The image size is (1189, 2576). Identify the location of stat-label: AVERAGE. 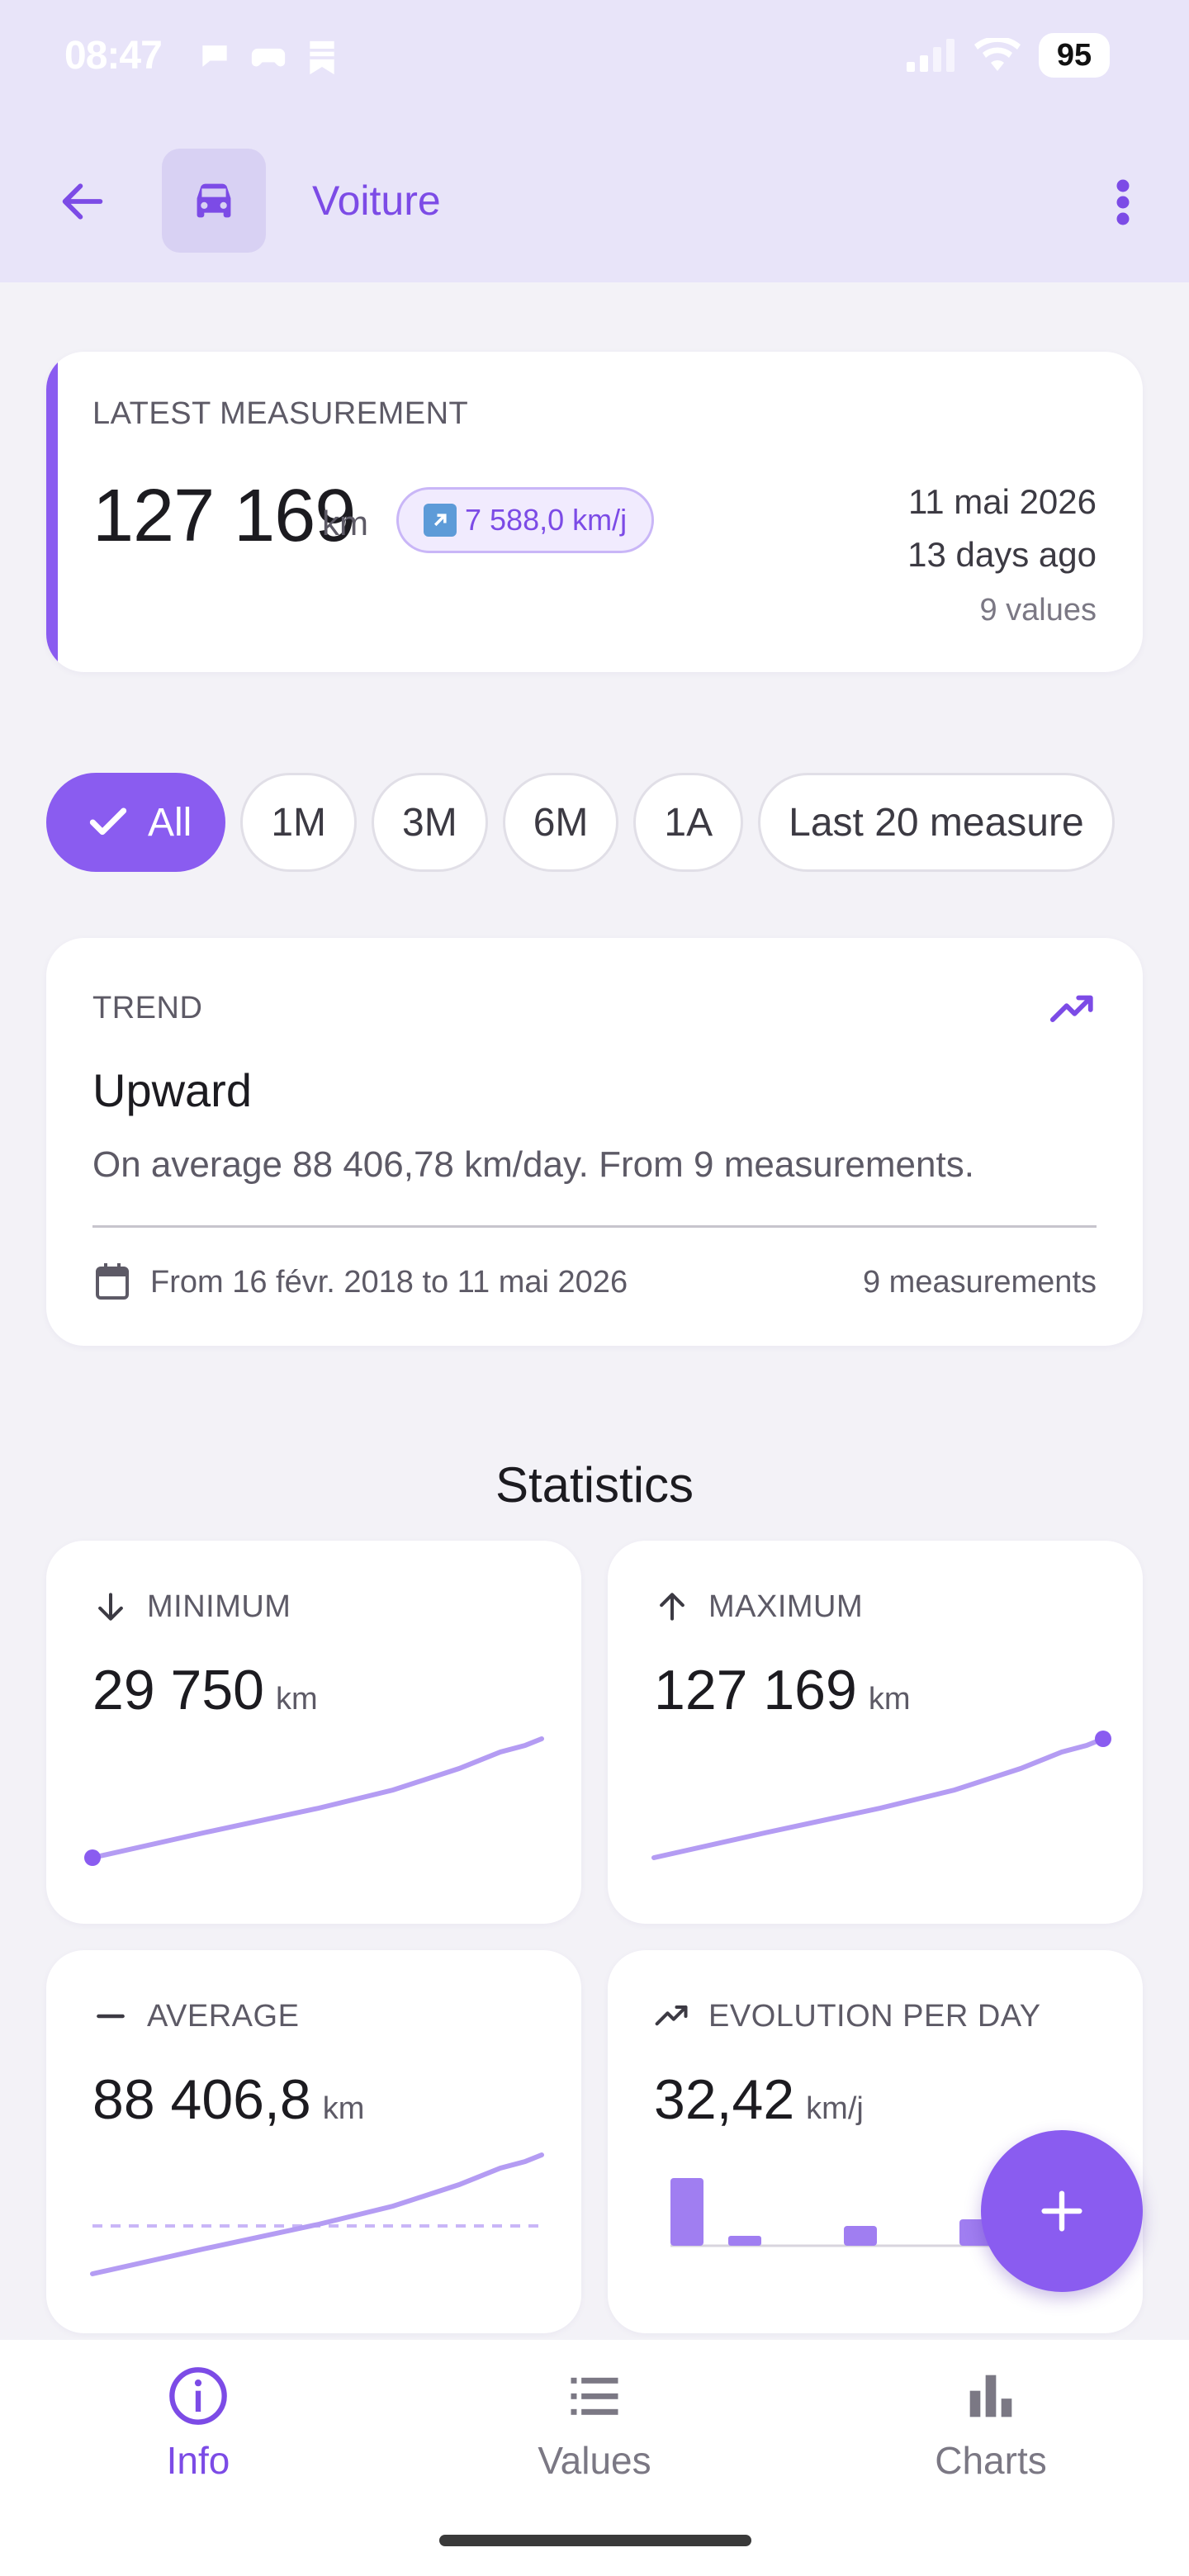
(223, 2016).